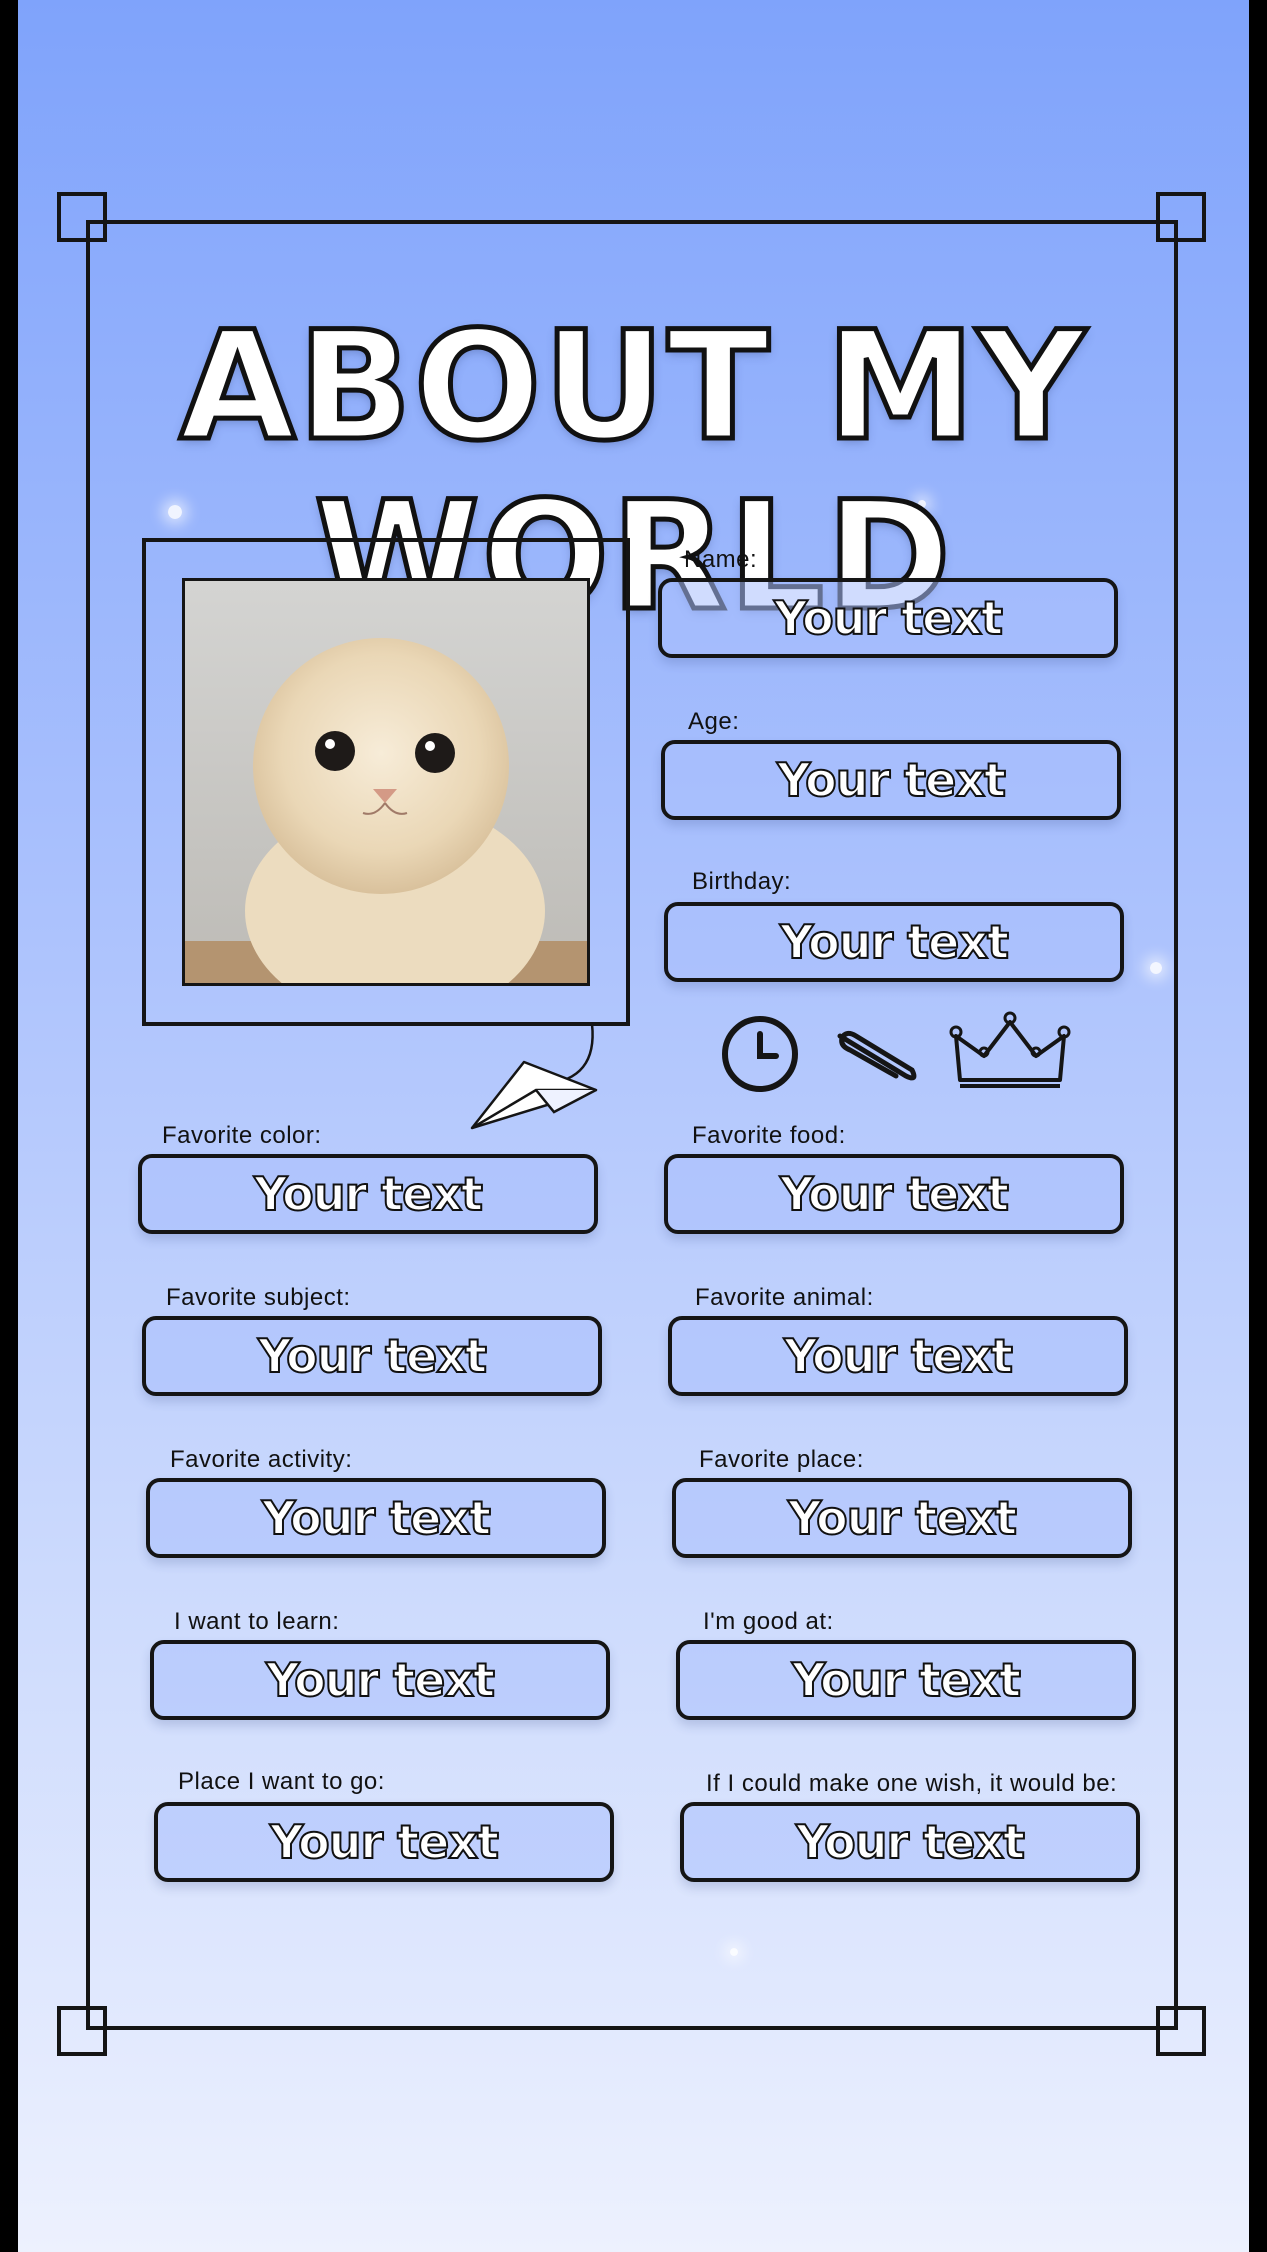 Image resolution: width=1267 pixels, height=2252 pixels. Describe the element at coordinates (781, 1459) in the screenshot. I see `label-favorite-place: Favorite place:` at that location.